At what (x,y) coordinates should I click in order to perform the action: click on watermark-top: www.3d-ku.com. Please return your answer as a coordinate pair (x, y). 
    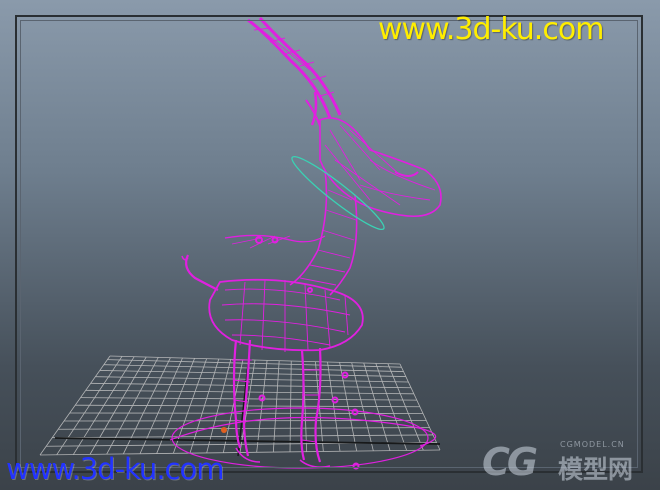
    Looking at the image, I should click on (491, 29).